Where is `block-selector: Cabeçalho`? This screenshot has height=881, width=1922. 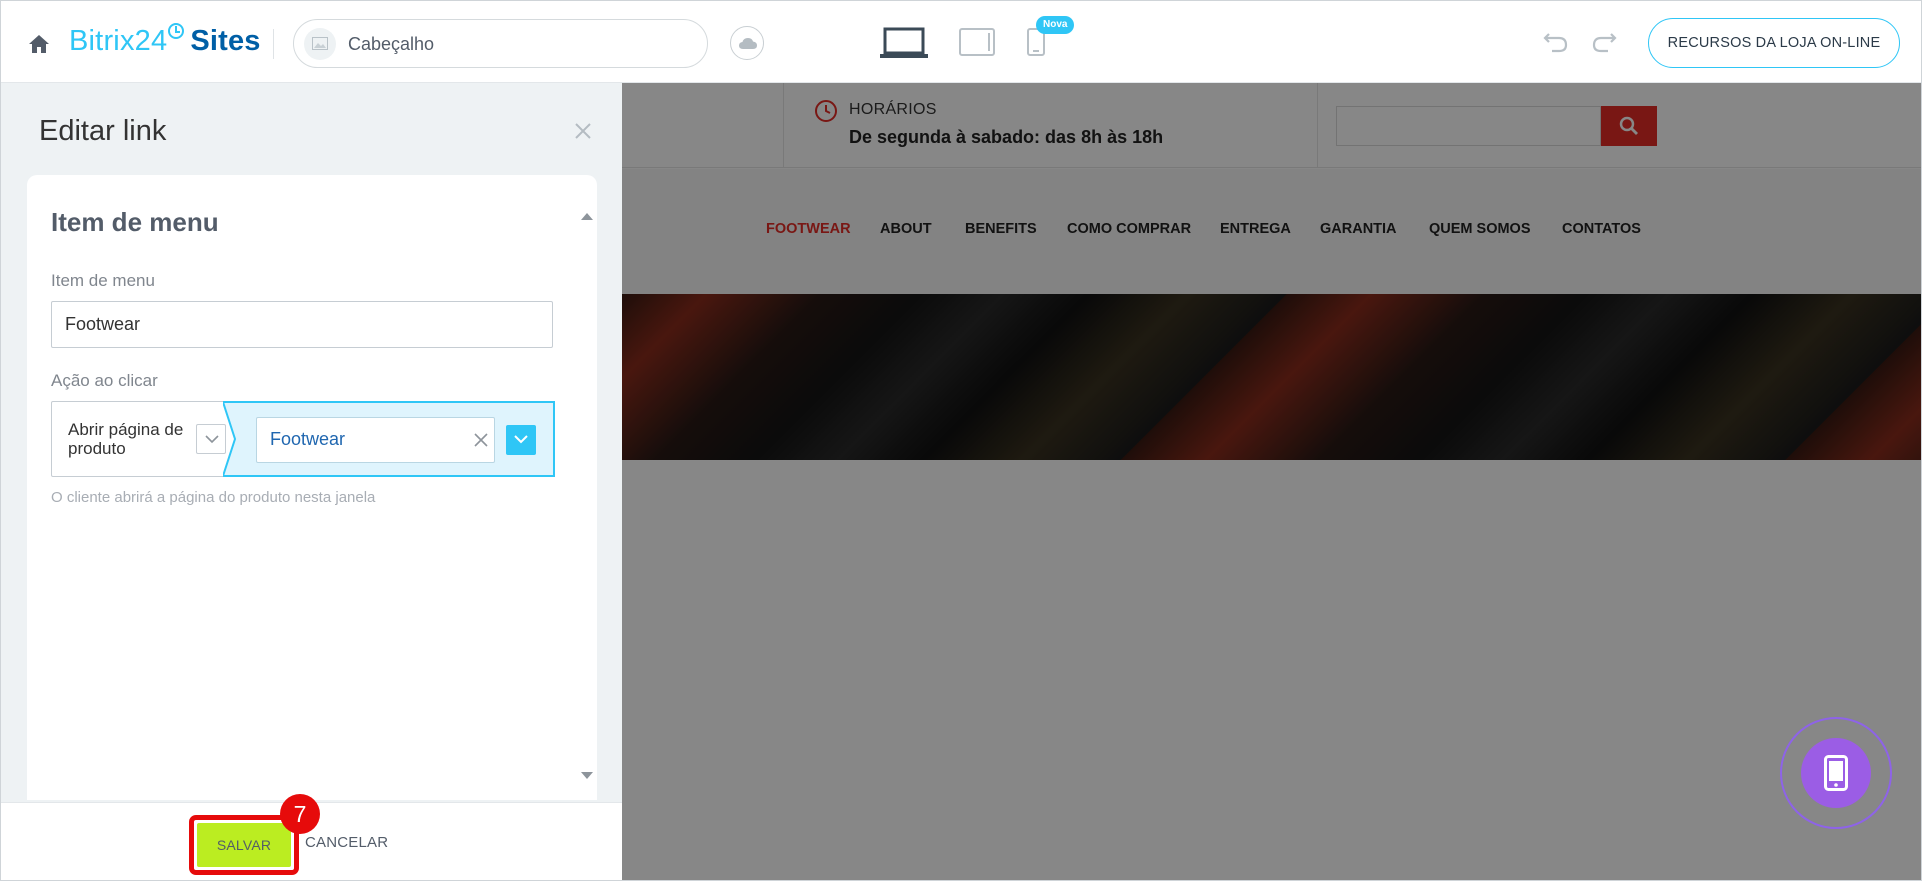
block-selector: Cabeçalho is located at coordinates (500, 43).